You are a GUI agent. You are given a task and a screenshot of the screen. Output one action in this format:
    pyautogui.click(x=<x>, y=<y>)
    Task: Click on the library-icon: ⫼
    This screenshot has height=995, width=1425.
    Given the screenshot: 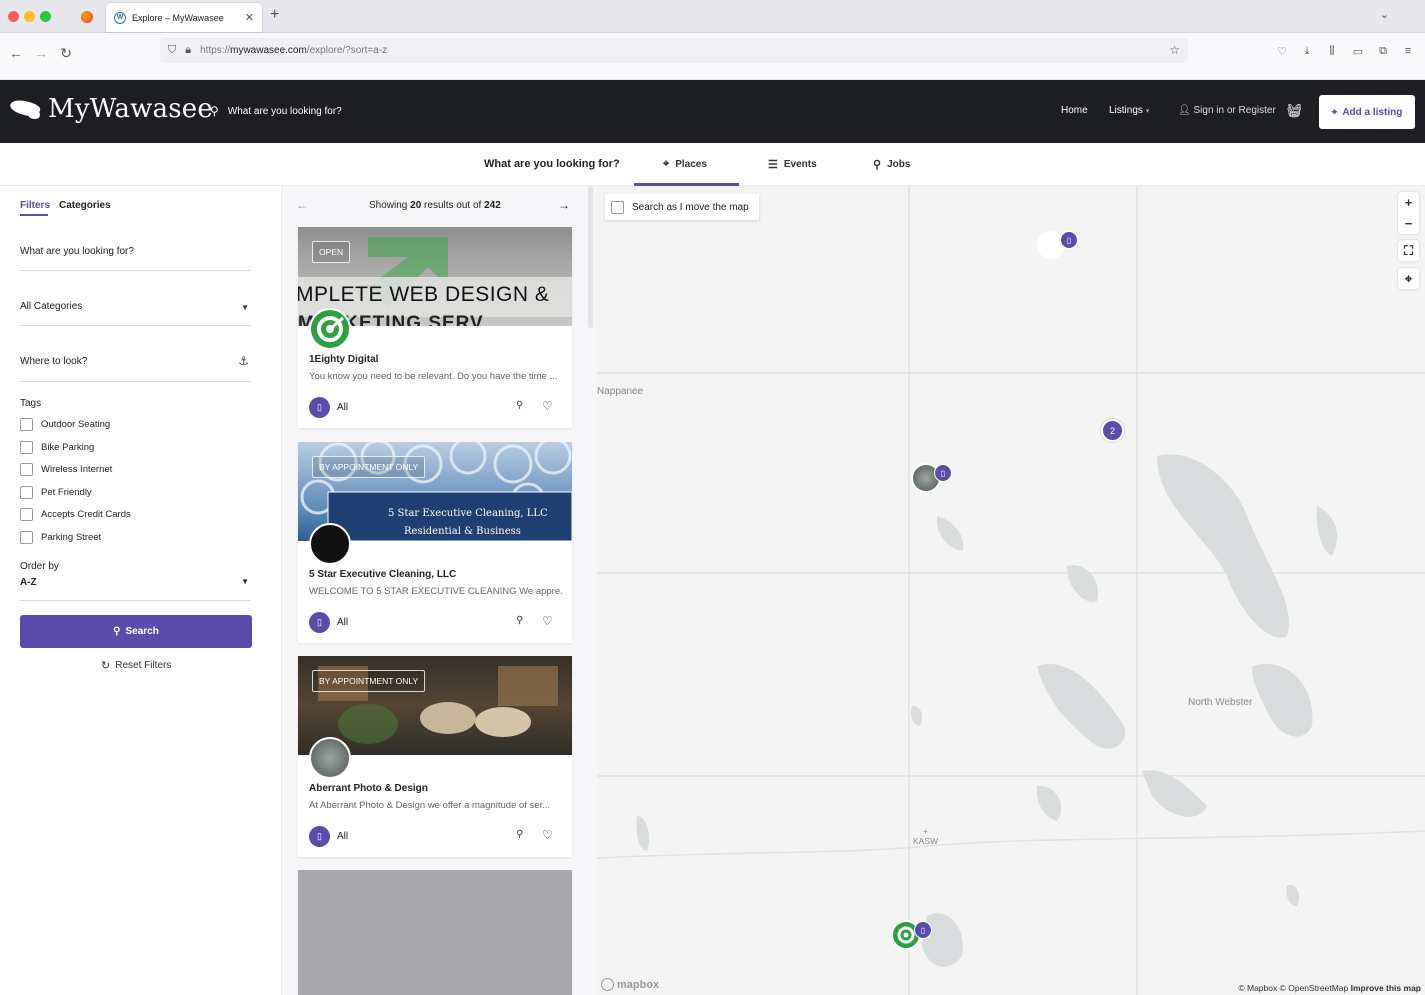 What is the action you would take?
    pyautogui.click(x=1332, y=51)
    